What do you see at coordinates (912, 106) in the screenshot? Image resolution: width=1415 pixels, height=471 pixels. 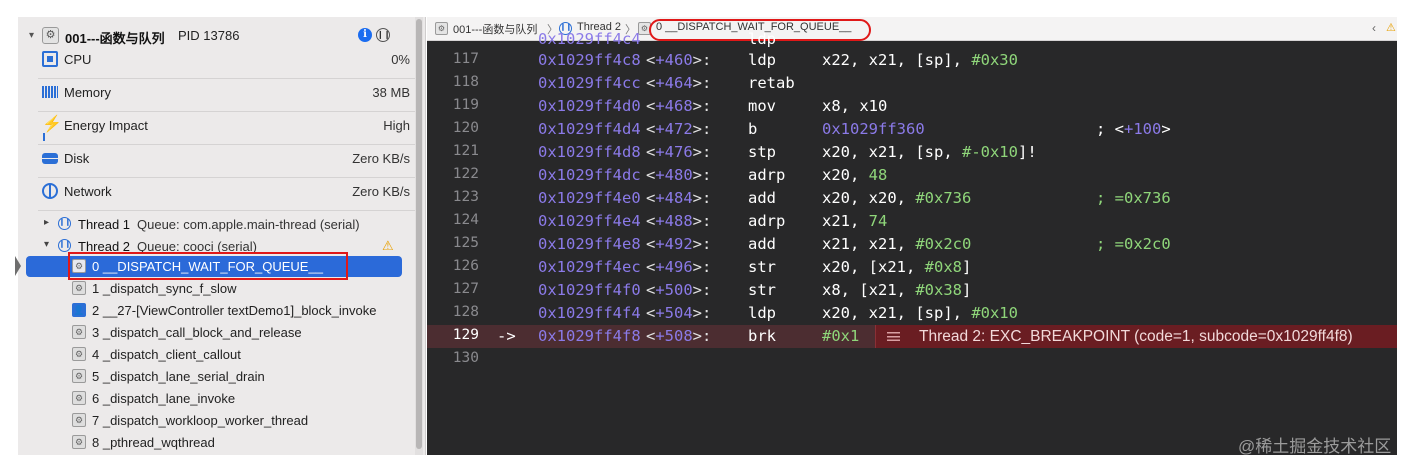 I see `code-line-119: 119 0x1029ff4d0 <+468>: mov x8, x10` at bounding box center [912, 106].